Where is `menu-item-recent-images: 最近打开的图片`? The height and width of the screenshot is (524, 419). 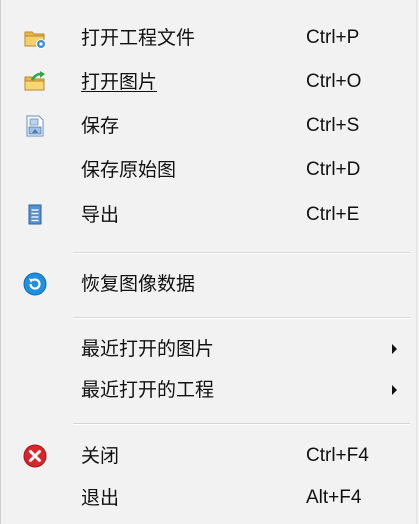 menu-item-recent-images: 最近打开的图片 is located at coordinates (209, 349).